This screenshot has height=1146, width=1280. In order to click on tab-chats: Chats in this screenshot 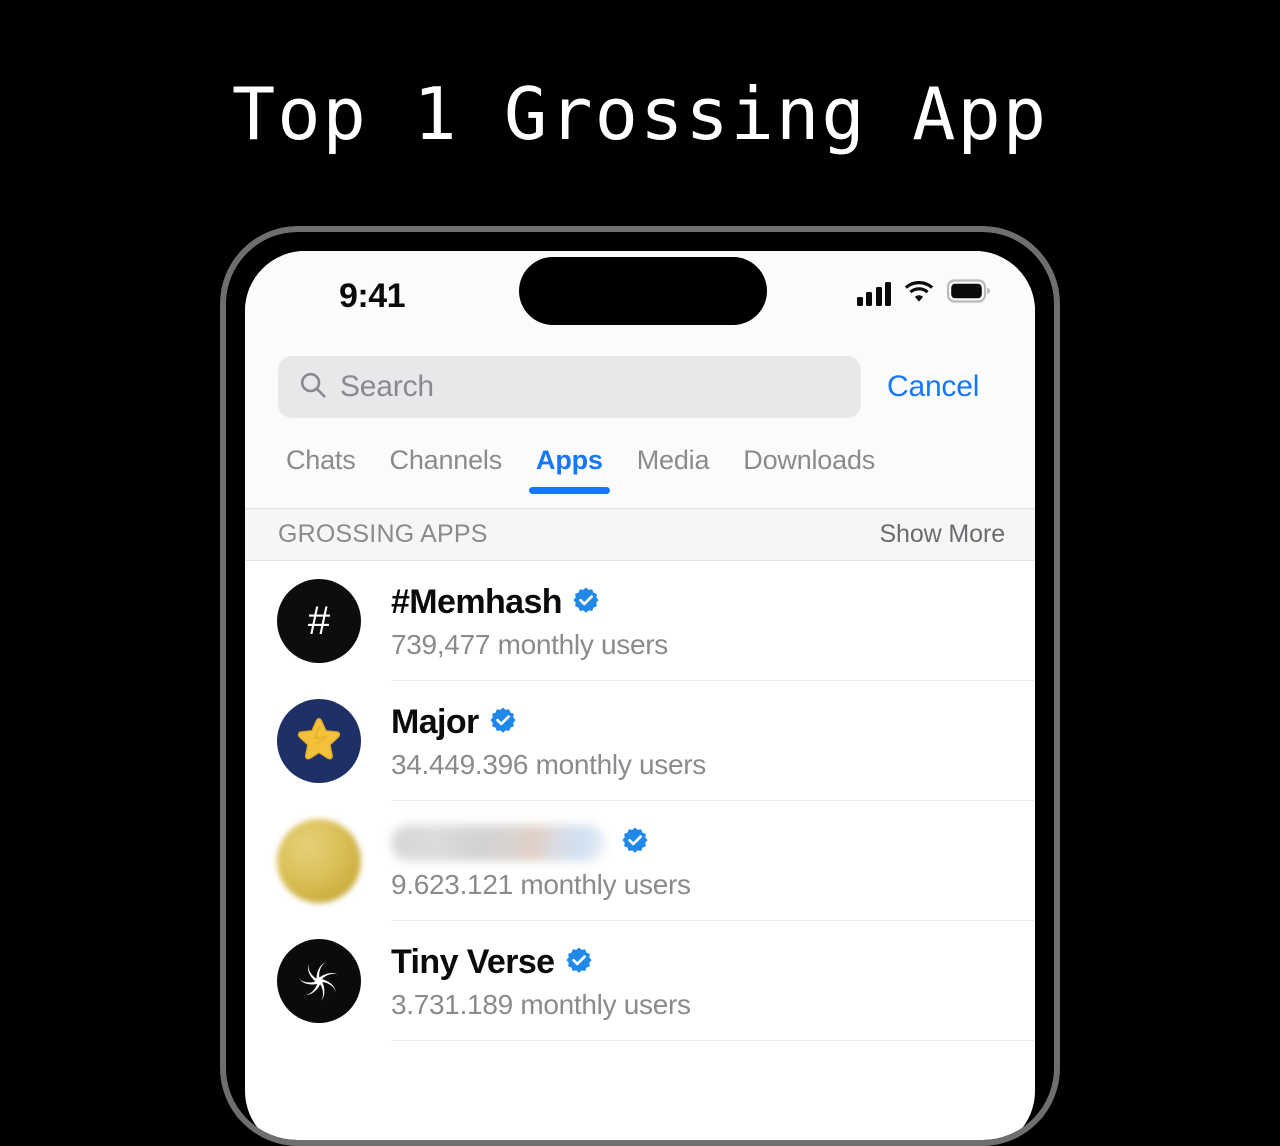, I will do `click(321, 457)`.